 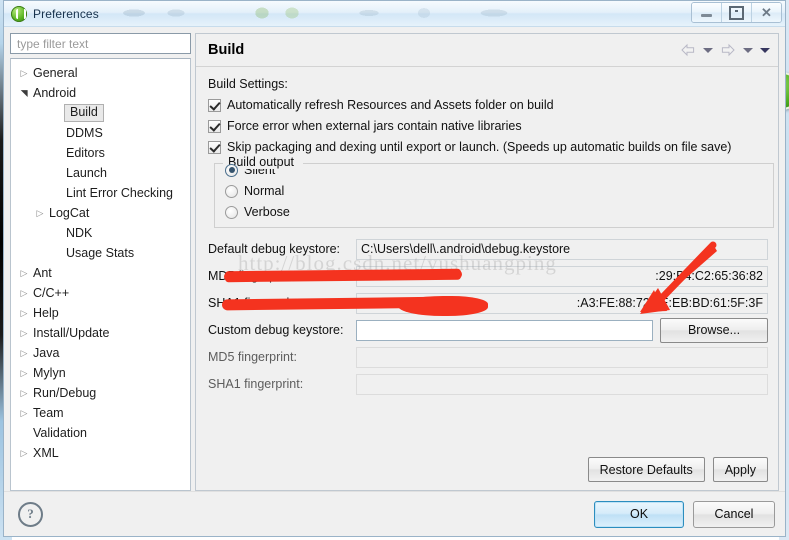 What do you see at coordinates (84, 113) in the screenshot?
I see `sidebar-item-label: Build` at bounding box center [84, 113].